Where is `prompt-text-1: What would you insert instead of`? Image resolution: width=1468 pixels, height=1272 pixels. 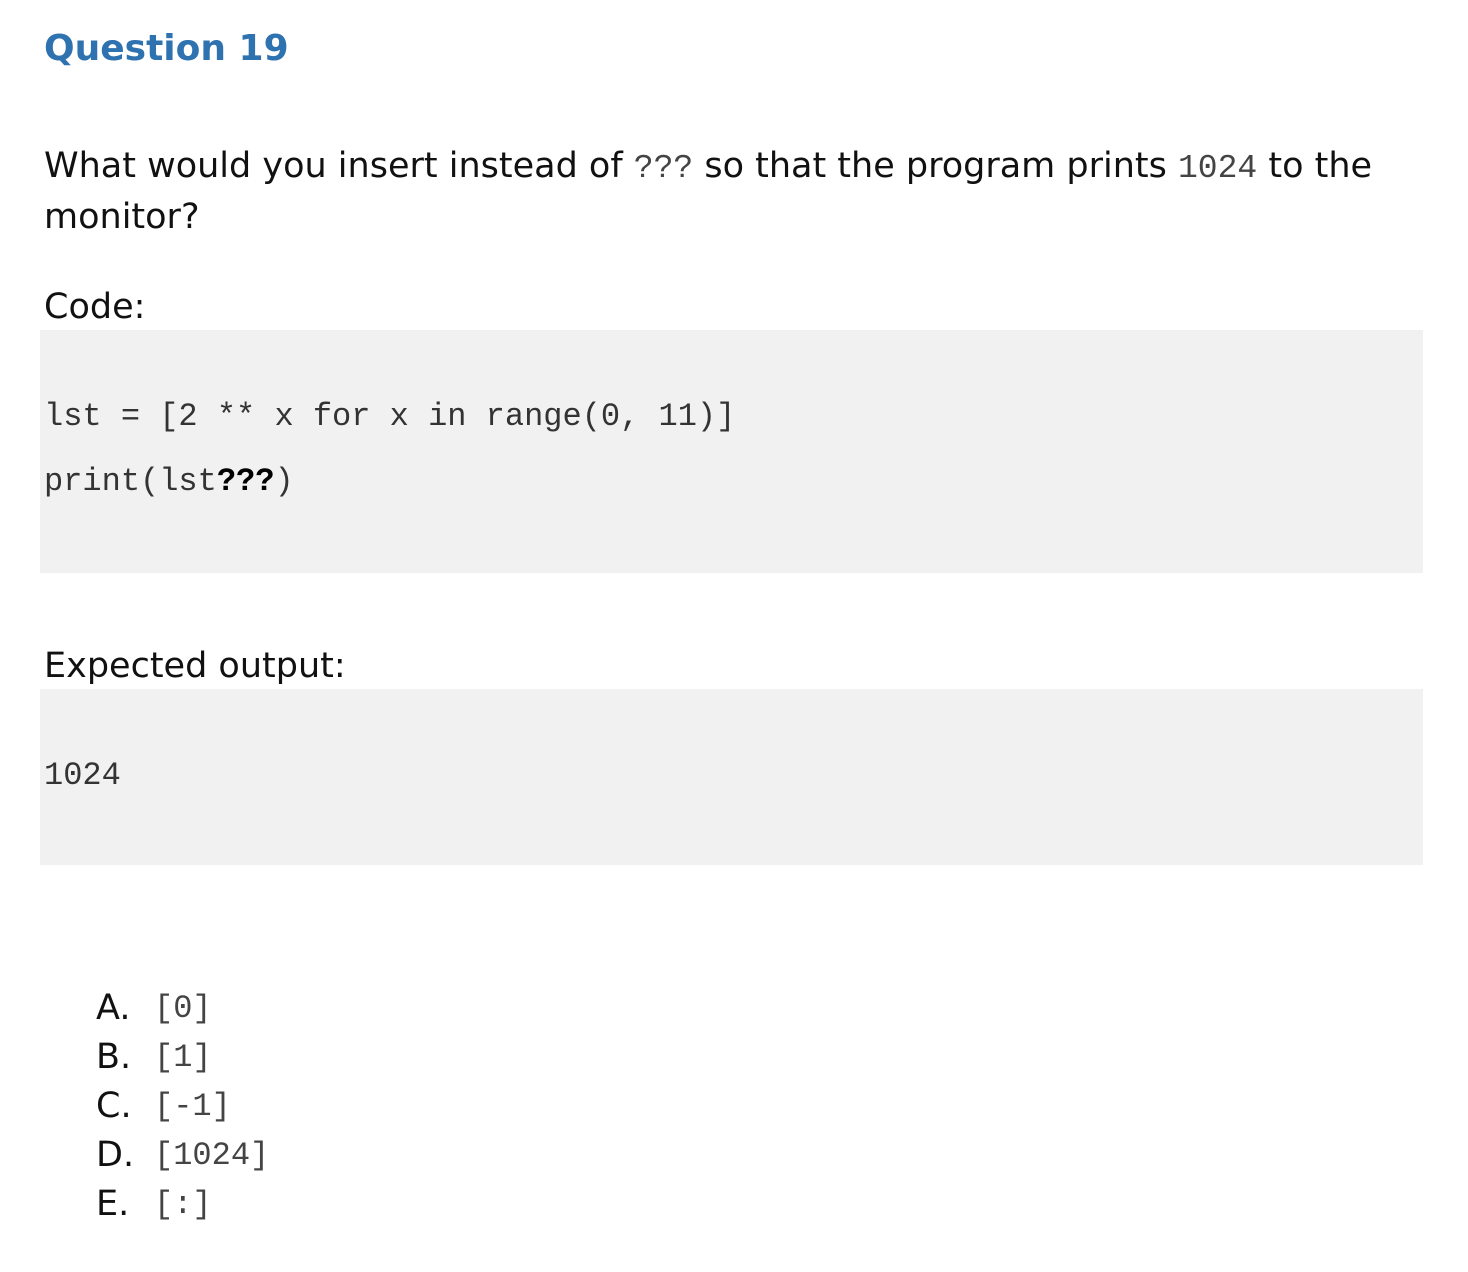 prompt-text-1: What would you insert instead of is located at coordinates (339, 166).